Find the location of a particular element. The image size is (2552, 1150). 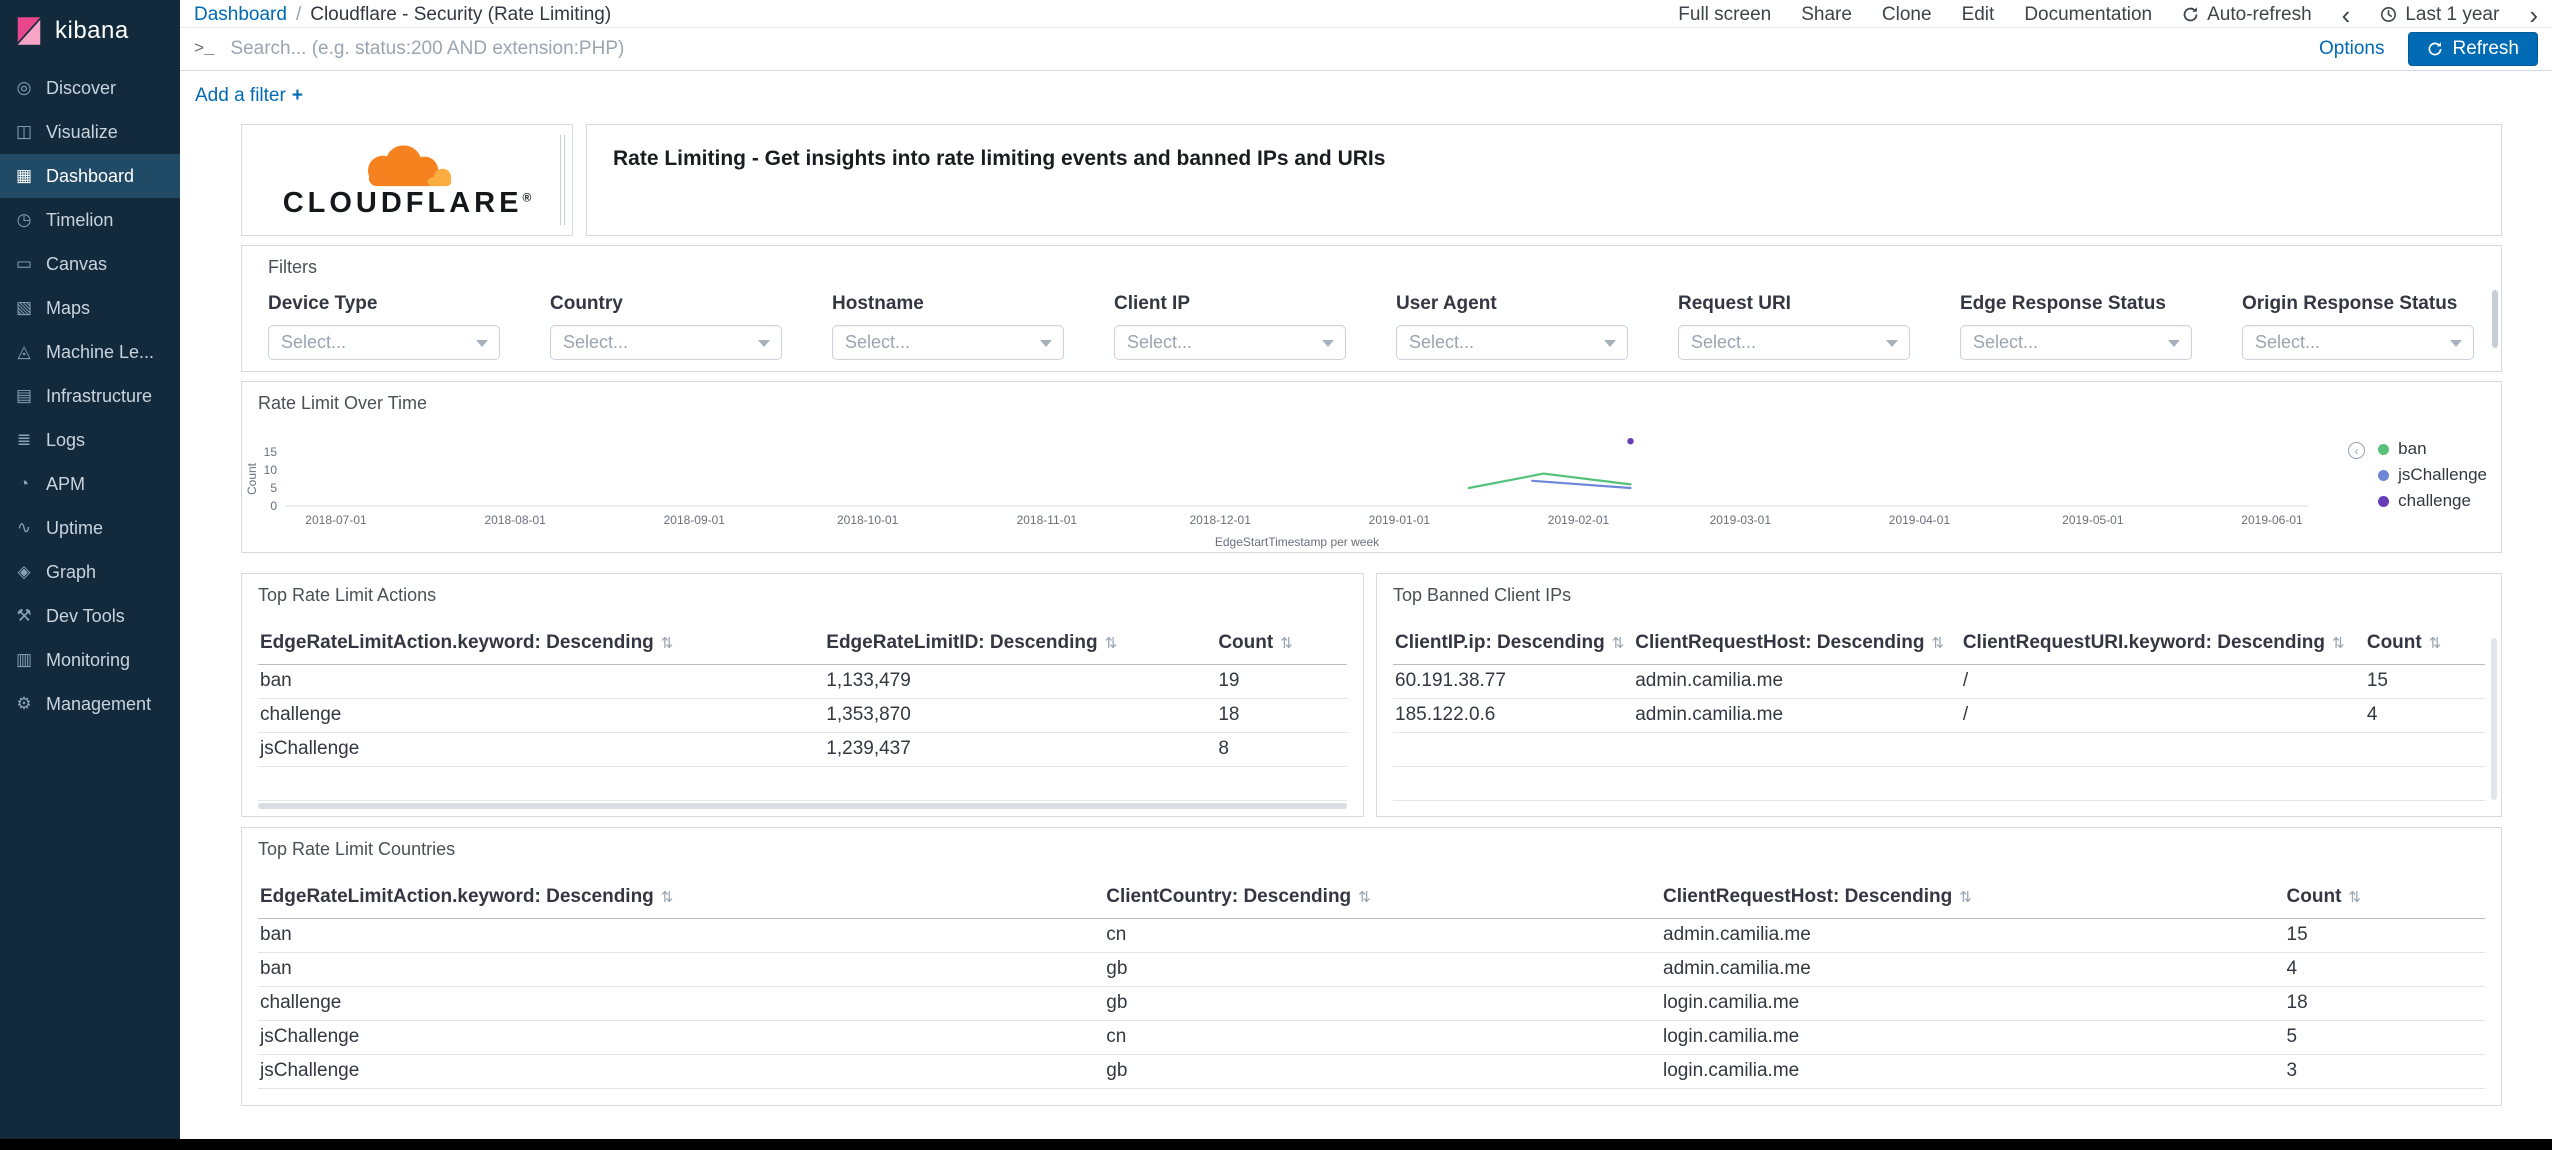

infrastructure-icon: ▤ is located at coordinates (24, 395).